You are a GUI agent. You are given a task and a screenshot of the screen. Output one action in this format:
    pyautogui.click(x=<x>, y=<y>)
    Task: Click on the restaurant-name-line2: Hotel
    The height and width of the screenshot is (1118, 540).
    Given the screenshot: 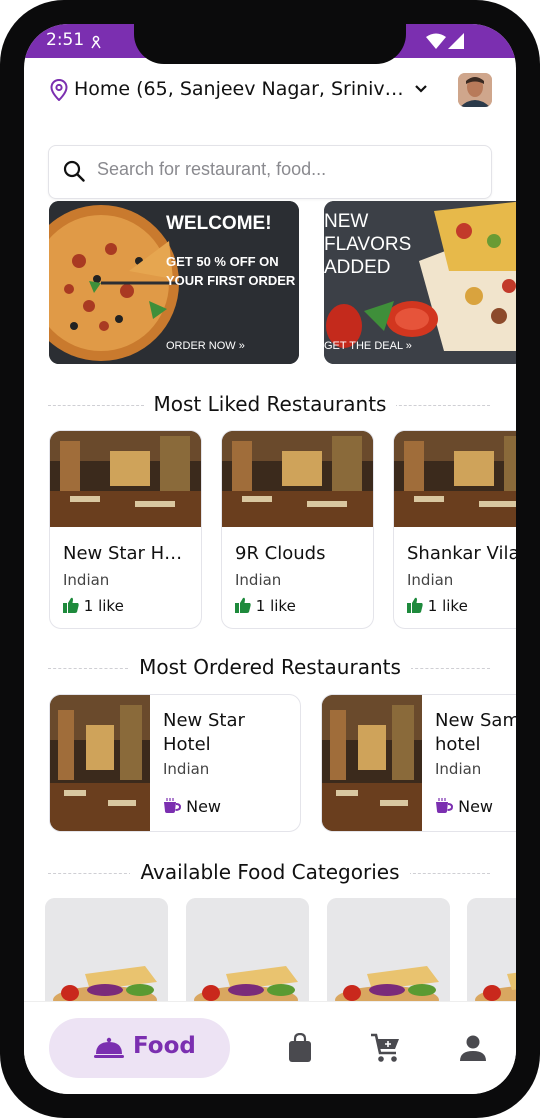 What is the action you would take?
    pyautogui.click(x=187, y=744)
    